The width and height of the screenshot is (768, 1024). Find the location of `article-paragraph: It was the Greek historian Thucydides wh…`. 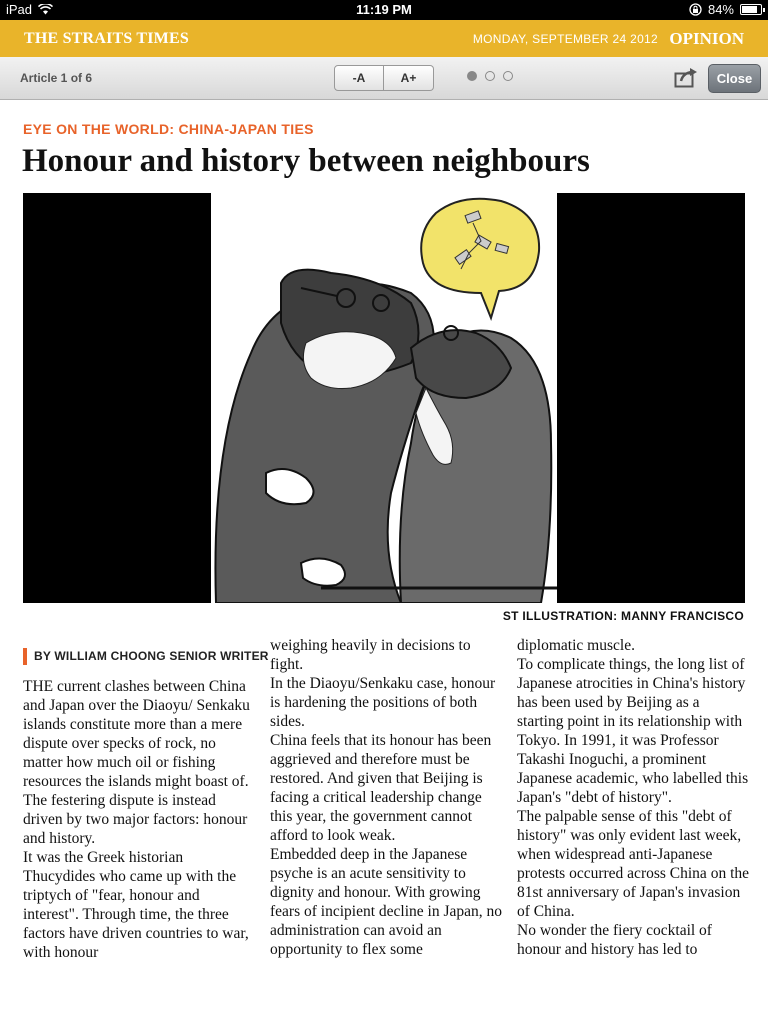

article-paragraph: It was the Greek historian Thucydides wh… is located at coordinates (136, 905).